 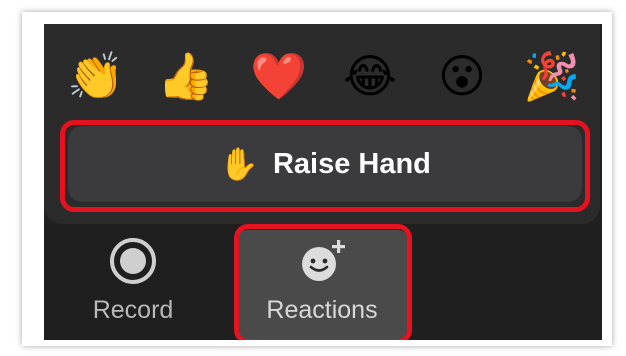 I want to click on surprised-face-icon: 😮, so click(x=462, y=76).